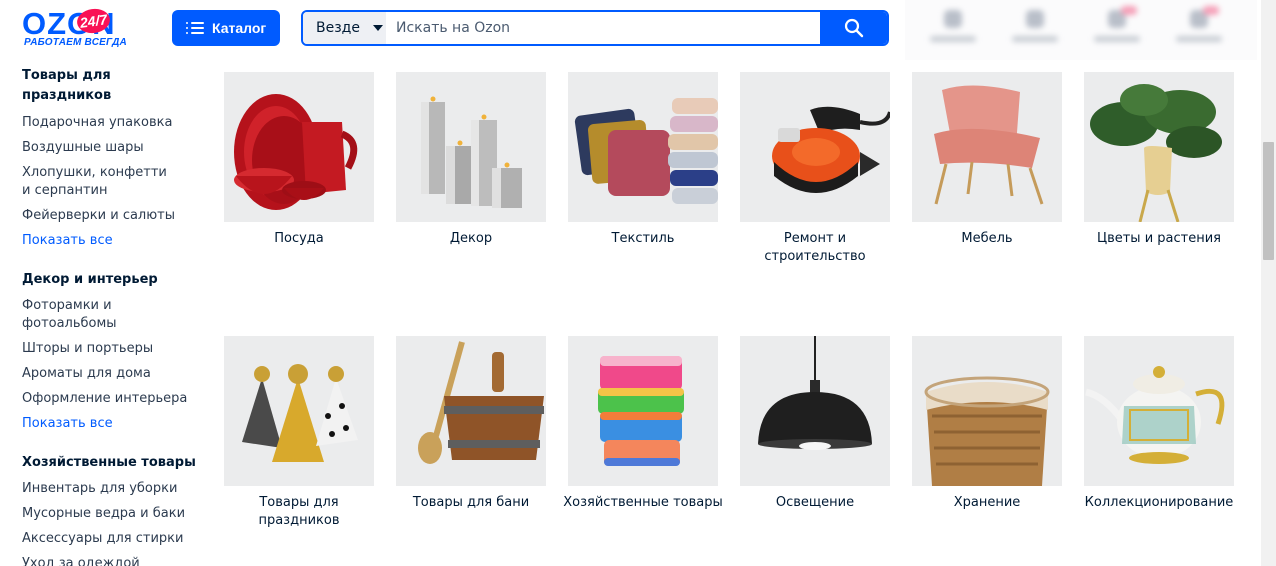  I want to click on category-tile-household: Хозяйственные товары, so click(643, 424).